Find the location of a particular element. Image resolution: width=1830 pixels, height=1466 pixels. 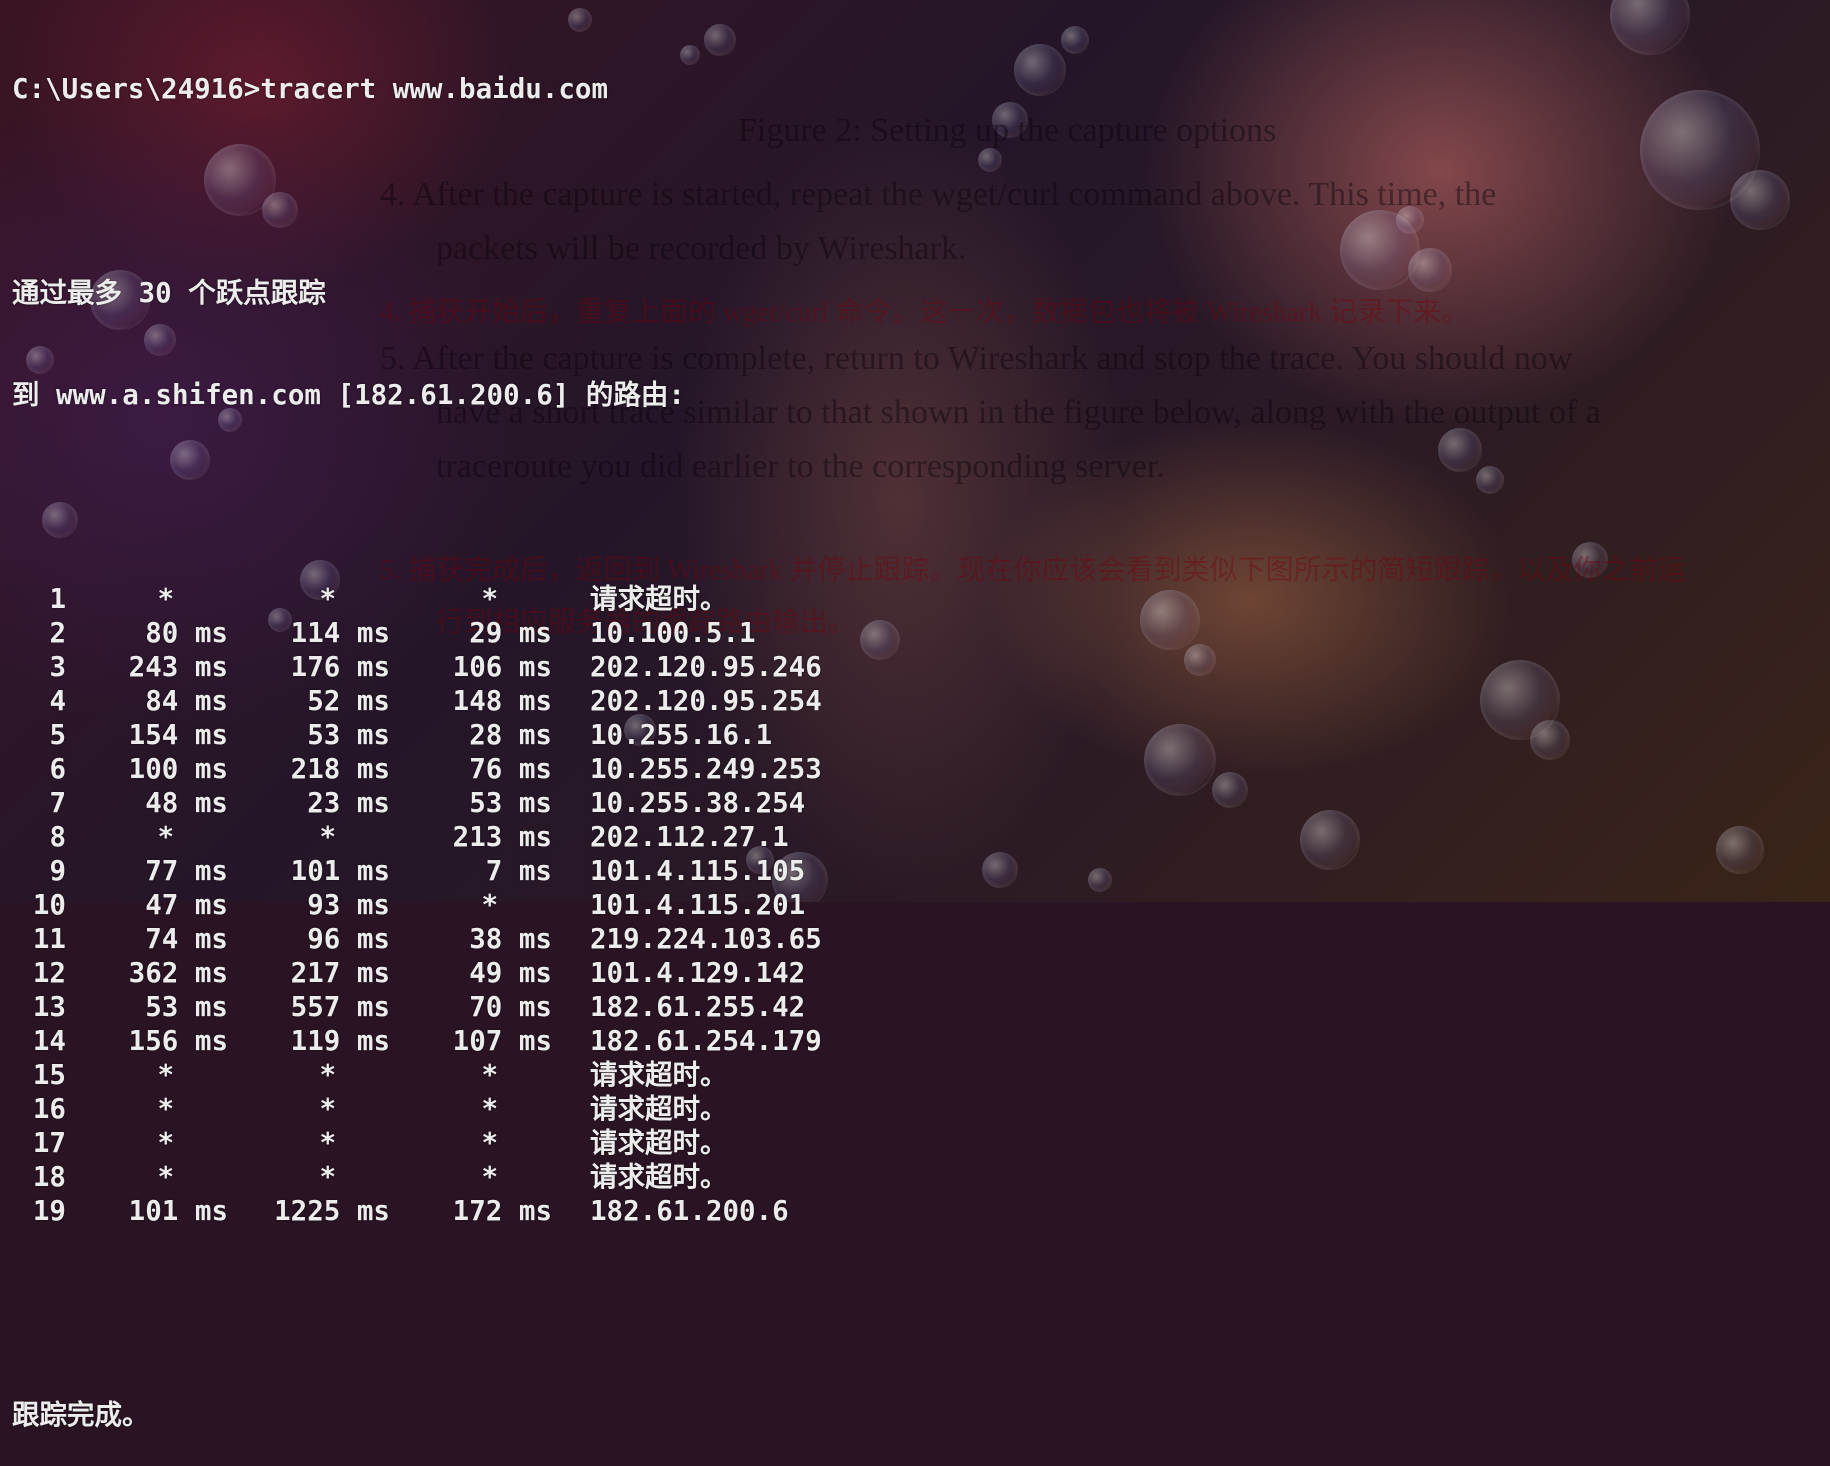

hop-row: 13 53 ms 557 ms 70 ms 182.61.255.42 is located at coordinates (417, 1007).